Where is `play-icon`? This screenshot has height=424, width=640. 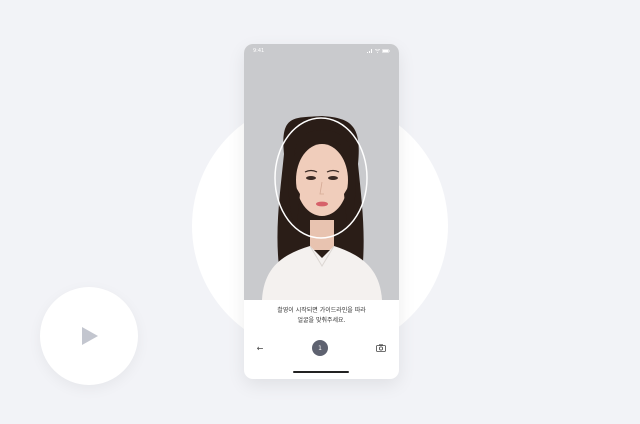
play-icon is located at coordinates (90, 336).